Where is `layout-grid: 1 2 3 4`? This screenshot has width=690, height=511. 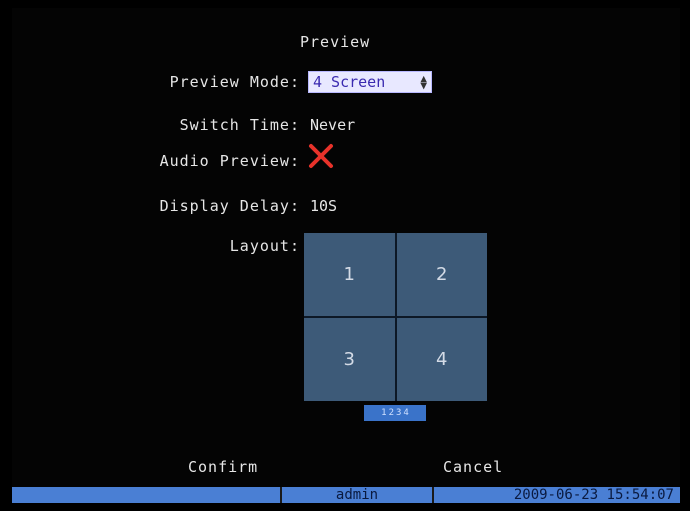
layout-grid: 1 2 3 4 is located at coordinates (395, 317).